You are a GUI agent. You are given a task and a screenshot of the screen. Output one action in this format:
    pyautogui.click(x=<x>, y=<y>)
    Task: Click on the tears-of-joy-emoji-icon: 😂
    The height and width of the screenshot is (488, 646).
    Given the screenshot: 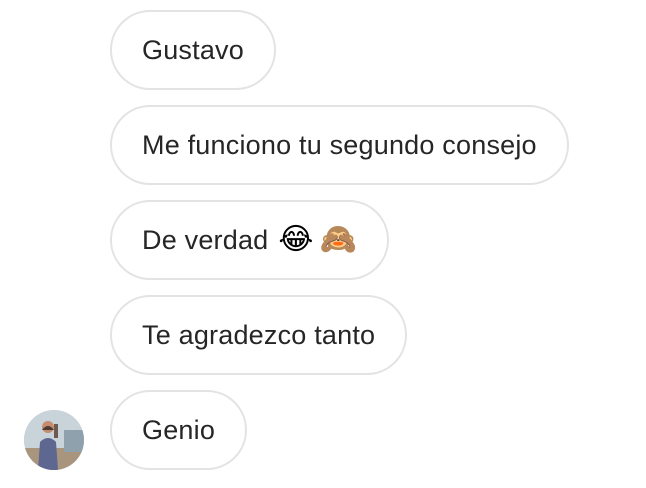 What is the action you would take?
    pyautogui.click(x=296, y=239)
    